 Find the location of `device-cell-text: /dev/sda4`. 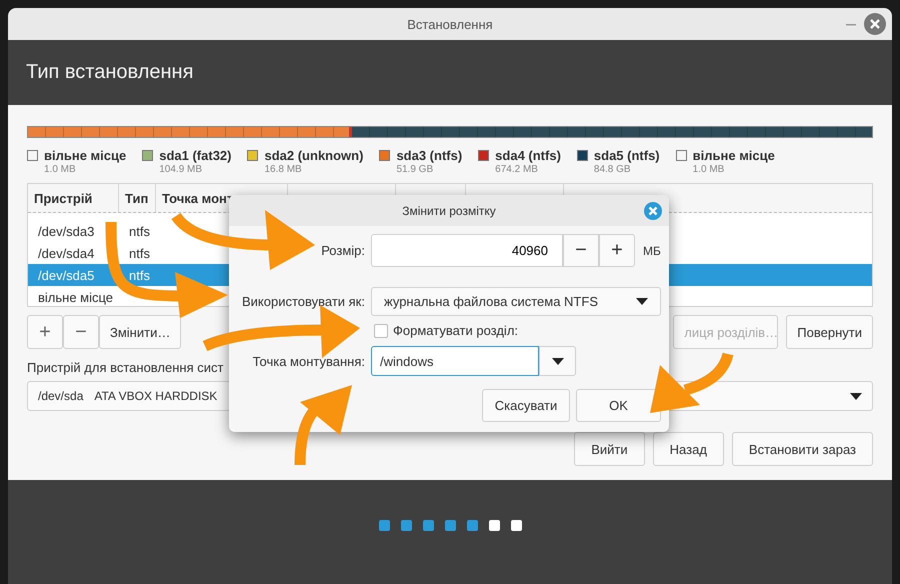

device-cell-text: /dev/sda4 is located at coordinates (66, 253).